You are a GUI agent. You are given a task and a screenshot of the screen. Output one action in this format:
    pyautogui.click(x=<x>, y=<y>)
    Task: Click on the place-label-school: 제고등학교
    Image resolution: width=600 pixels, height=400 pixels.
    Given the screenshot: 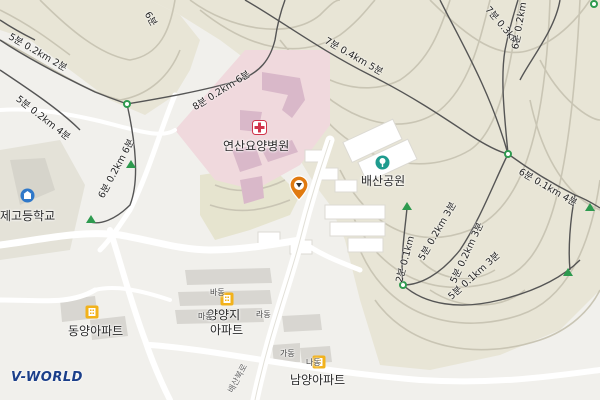 What is the action you would take?
    pyautogui.click(x=27, y=215)
    